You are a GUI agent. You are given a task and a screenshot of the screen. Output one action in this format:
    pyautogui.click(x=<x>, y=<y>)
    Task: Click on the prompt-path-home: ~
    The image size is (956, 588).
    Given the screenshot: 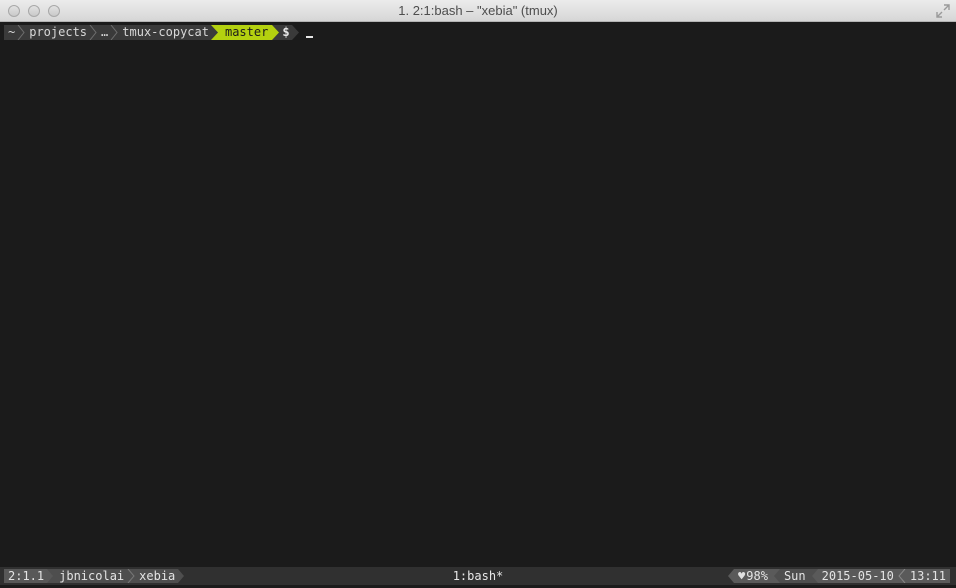 What is the action you would take?
    pyautogui.click(x=11, y=32)
    